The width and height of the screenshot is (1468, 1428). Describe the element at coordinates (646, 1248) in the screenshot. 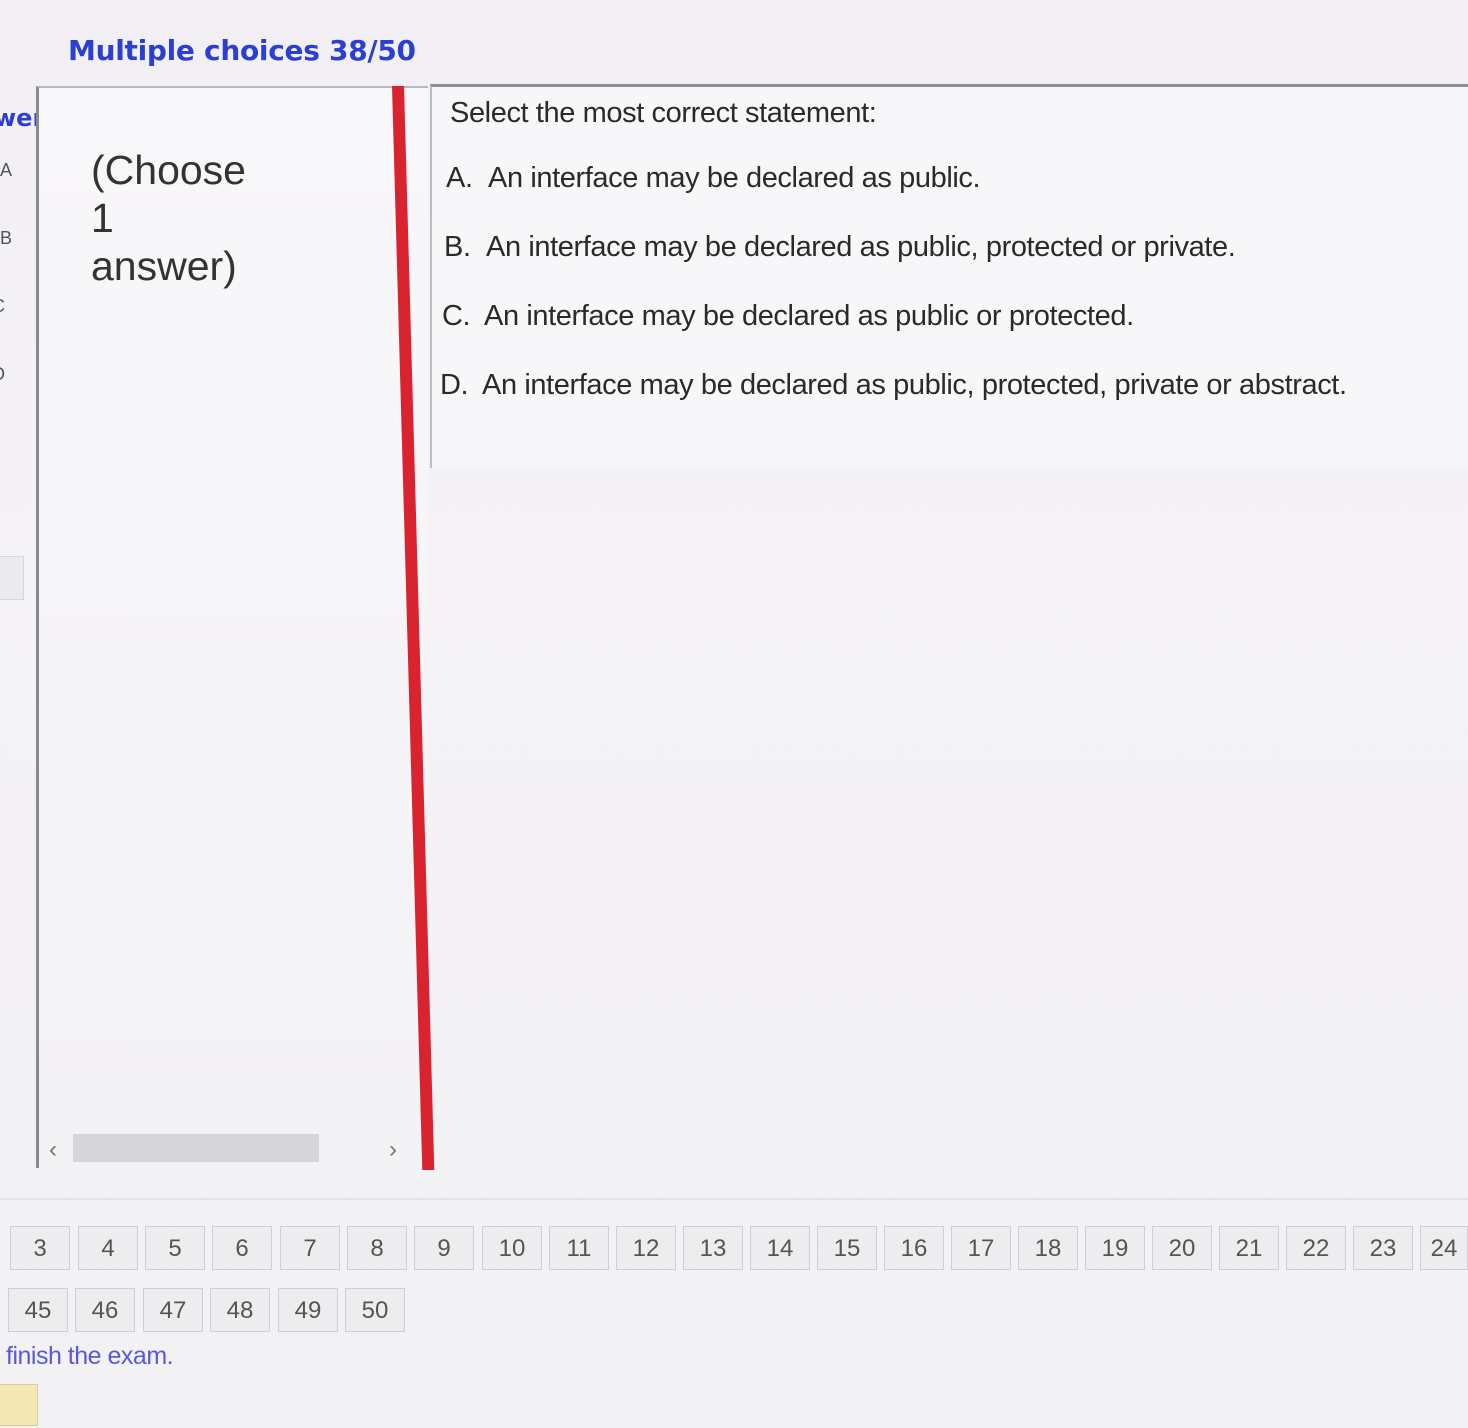

I see `question-button: 12` at that location.